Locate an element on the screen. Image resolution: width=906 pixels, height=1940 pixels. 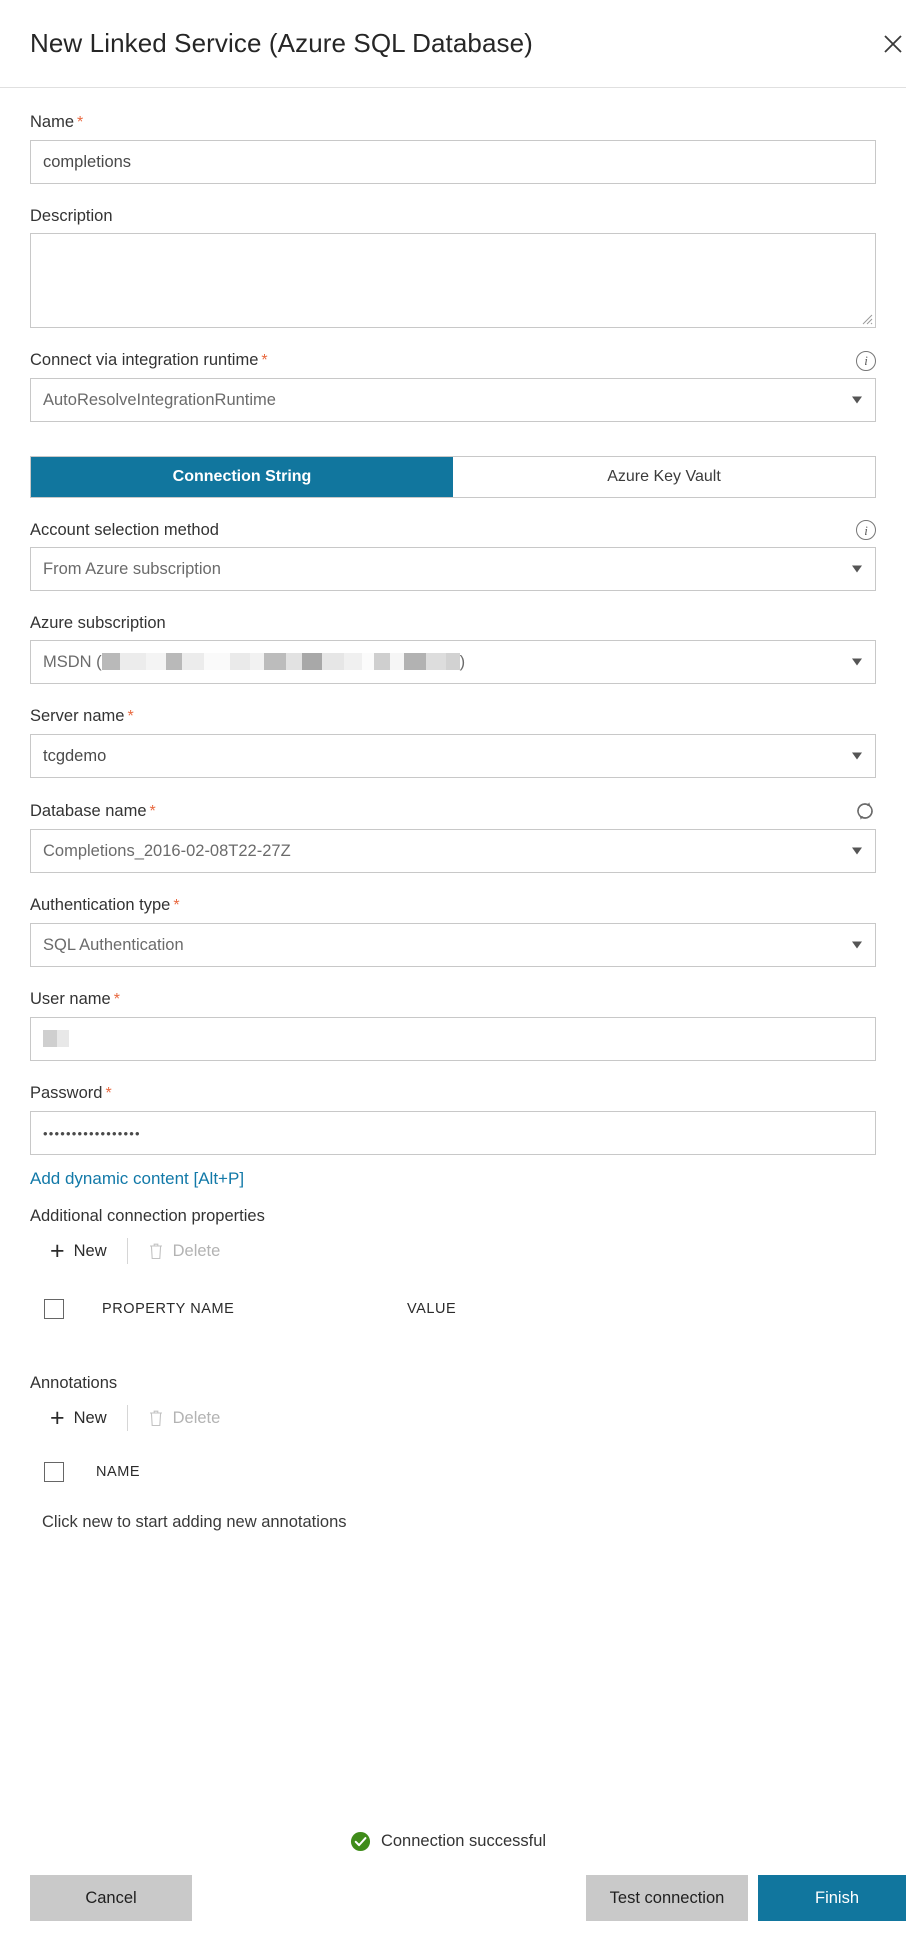
field-azure-subscription: Azure subscription MSDN () is located at coordinates (453, 648).